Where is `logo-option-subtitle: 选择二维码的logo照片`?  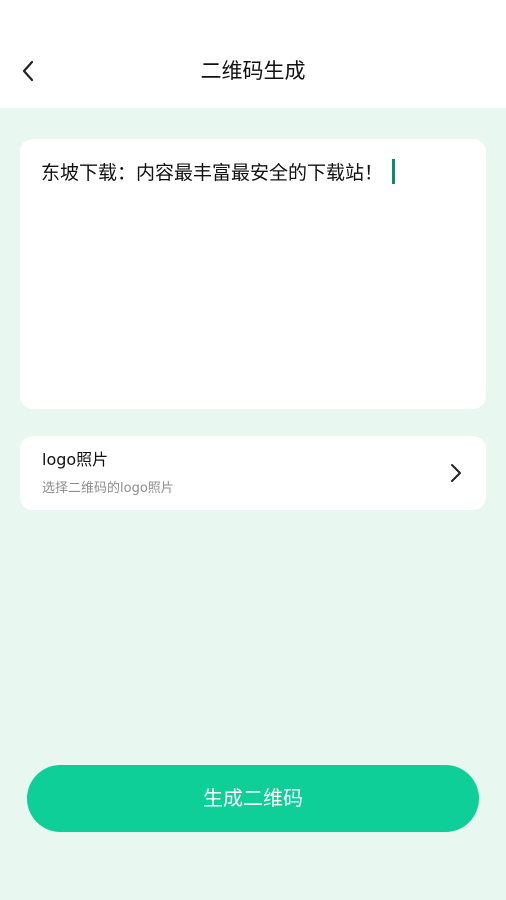
logo-option-subtitle: 选择二维码的logo照片 is located at coordinates (108, 488).